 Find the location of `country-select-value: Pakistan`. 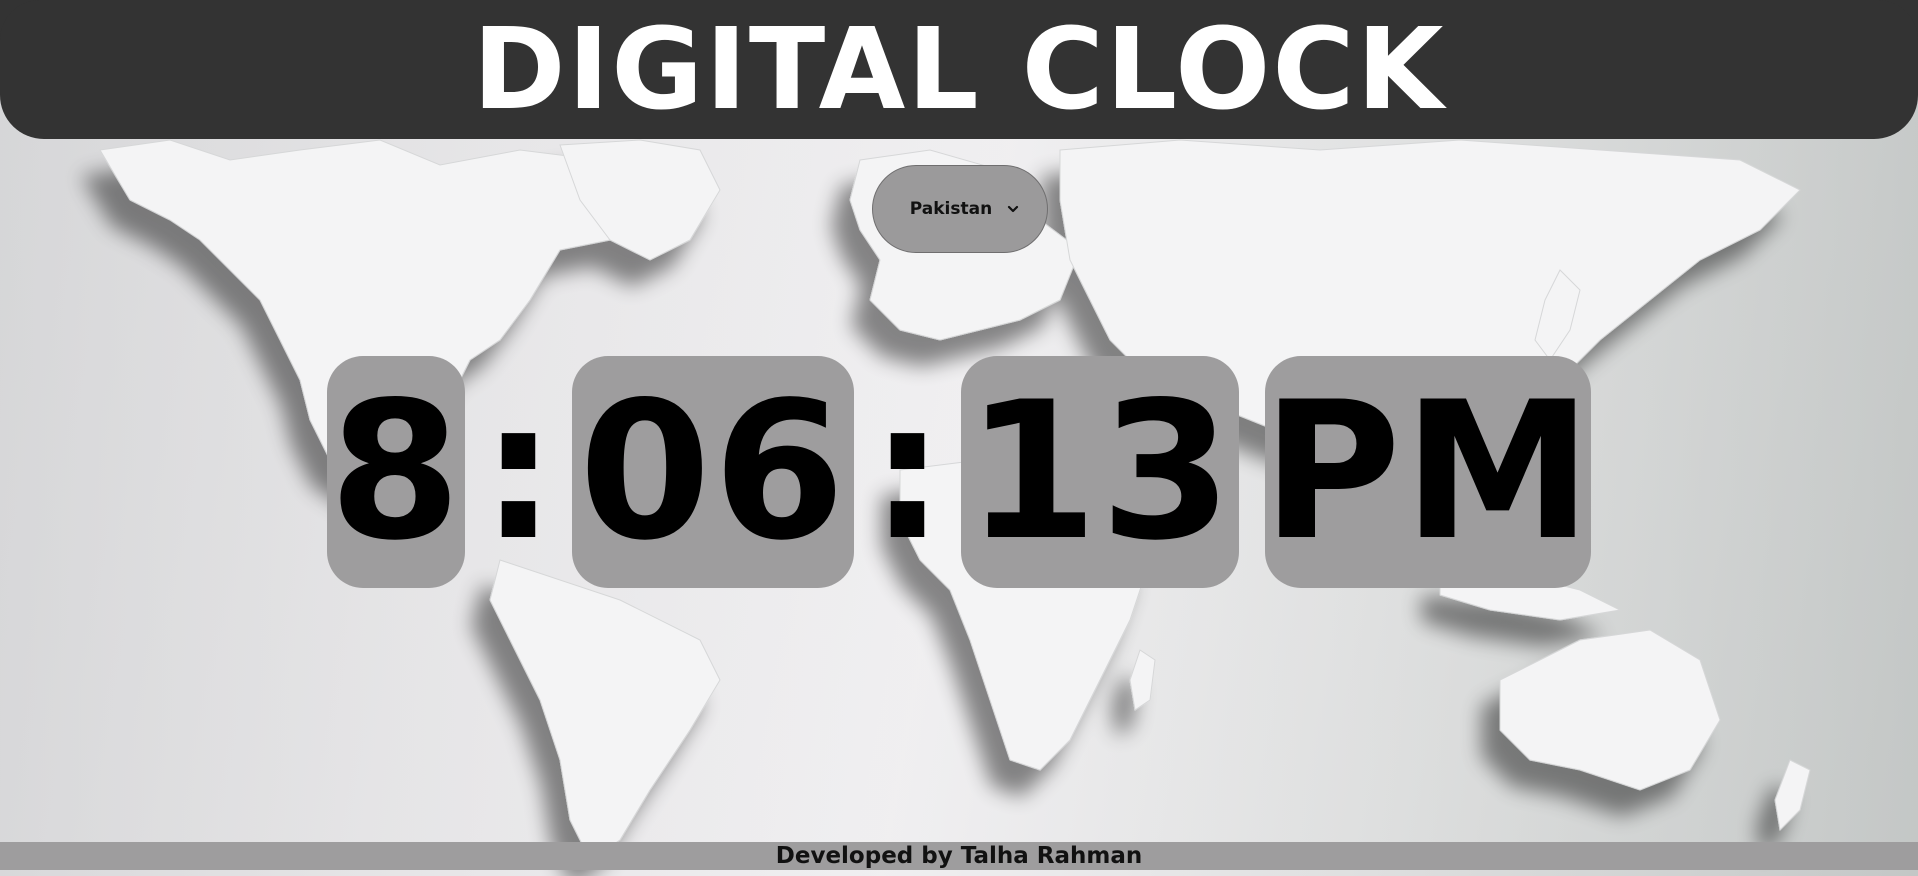

country-select-value: Pakistan is located at coordinates (951, 209).